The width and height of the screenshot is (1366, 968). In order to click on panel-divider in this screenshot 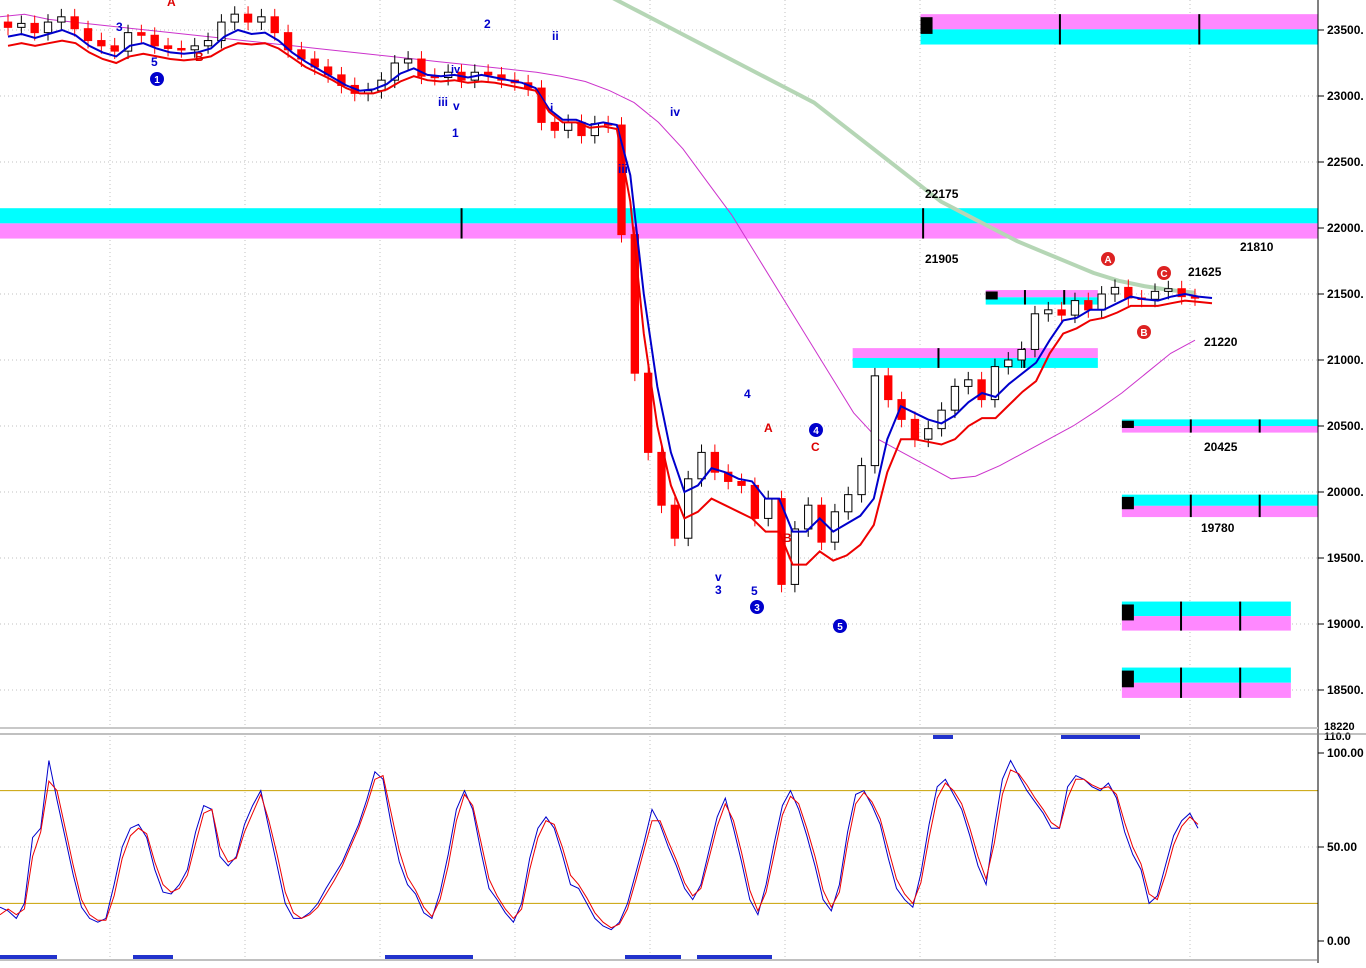, I will do `click(659, 728)`.